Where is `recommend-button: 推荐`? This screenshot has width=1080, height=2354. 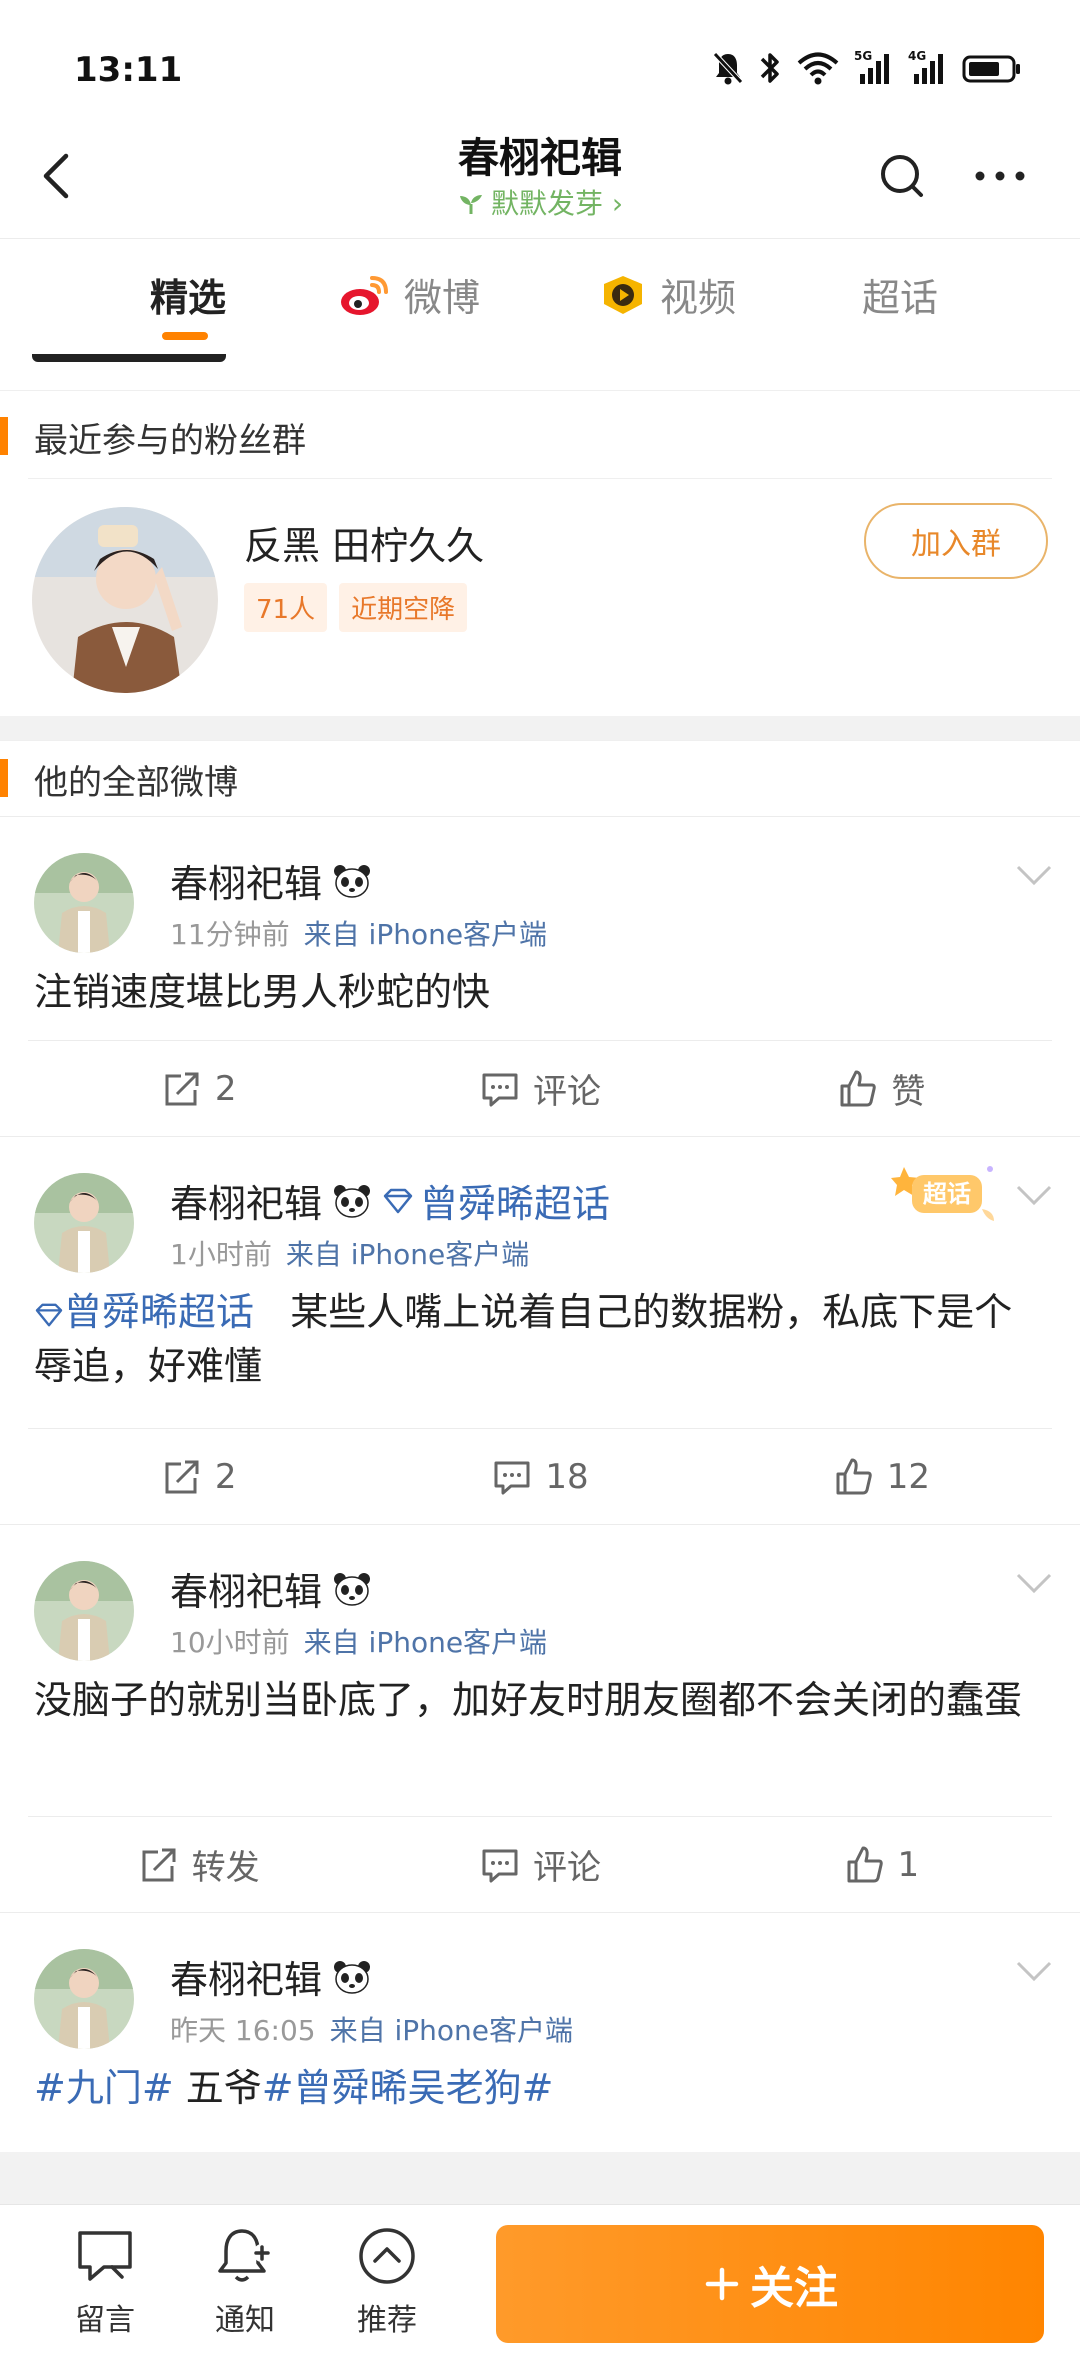 recommend-button: 推荐 is located at coordinates (387, 2281).